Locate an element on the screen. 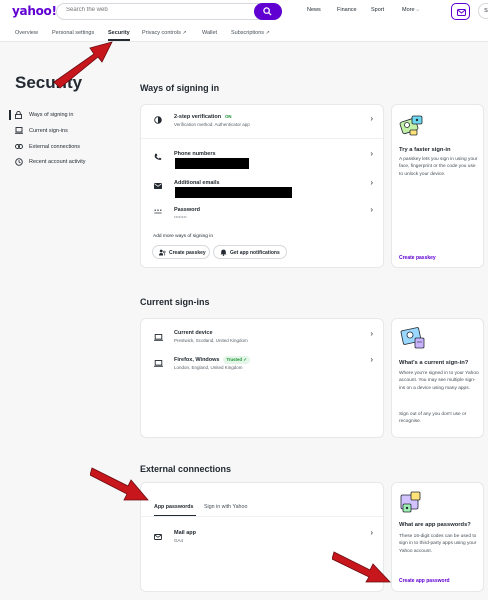 This screenshot has height=600, width=488. lock-icon is located at coordinates (18, 115).